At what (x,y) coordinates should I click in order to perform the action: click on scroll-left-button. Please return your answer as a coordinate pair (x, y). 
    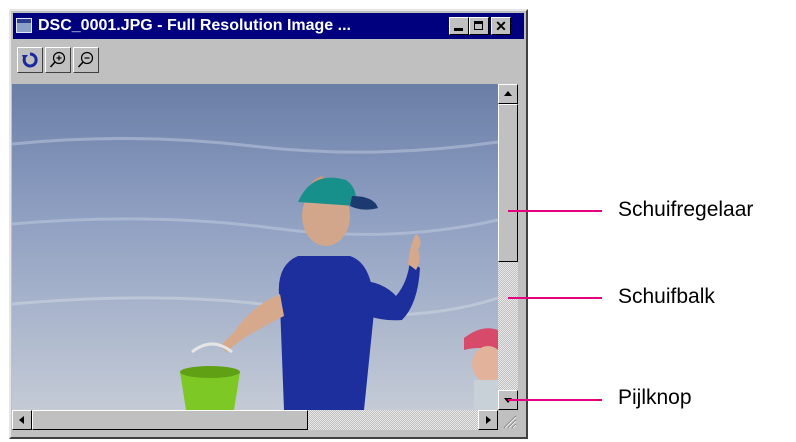
    Looking at the image, I should click on (22, 420).